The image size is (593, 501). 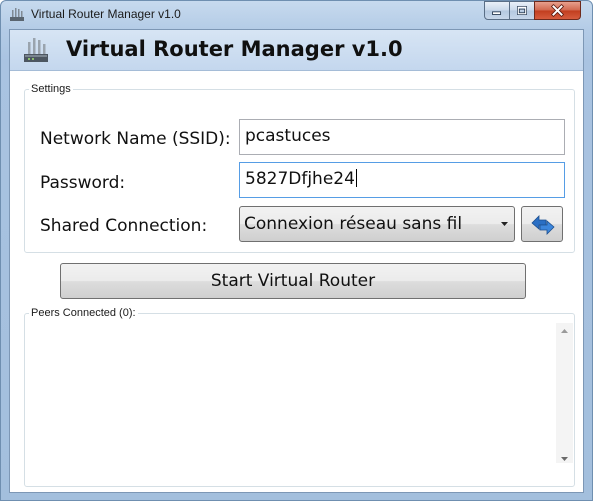 What do you see at coordinates (402, 180) in the screenshot?
I see `password-input: 5827Dfjhe24` at bounding box center [402, 180].